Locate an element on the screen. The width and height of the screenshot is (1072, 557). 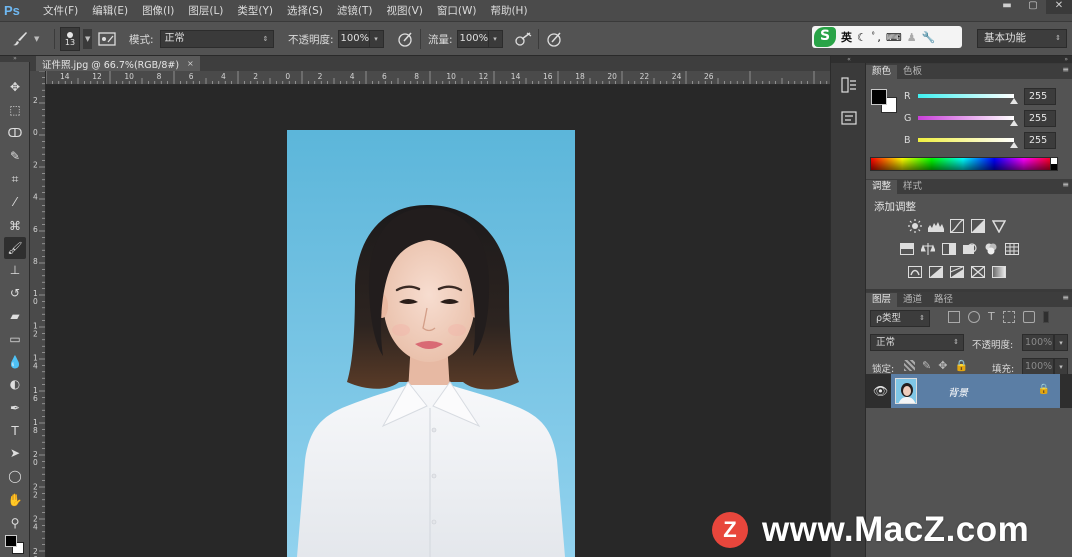
filter-smart-object-icon is located at coordinates (1028, 317).